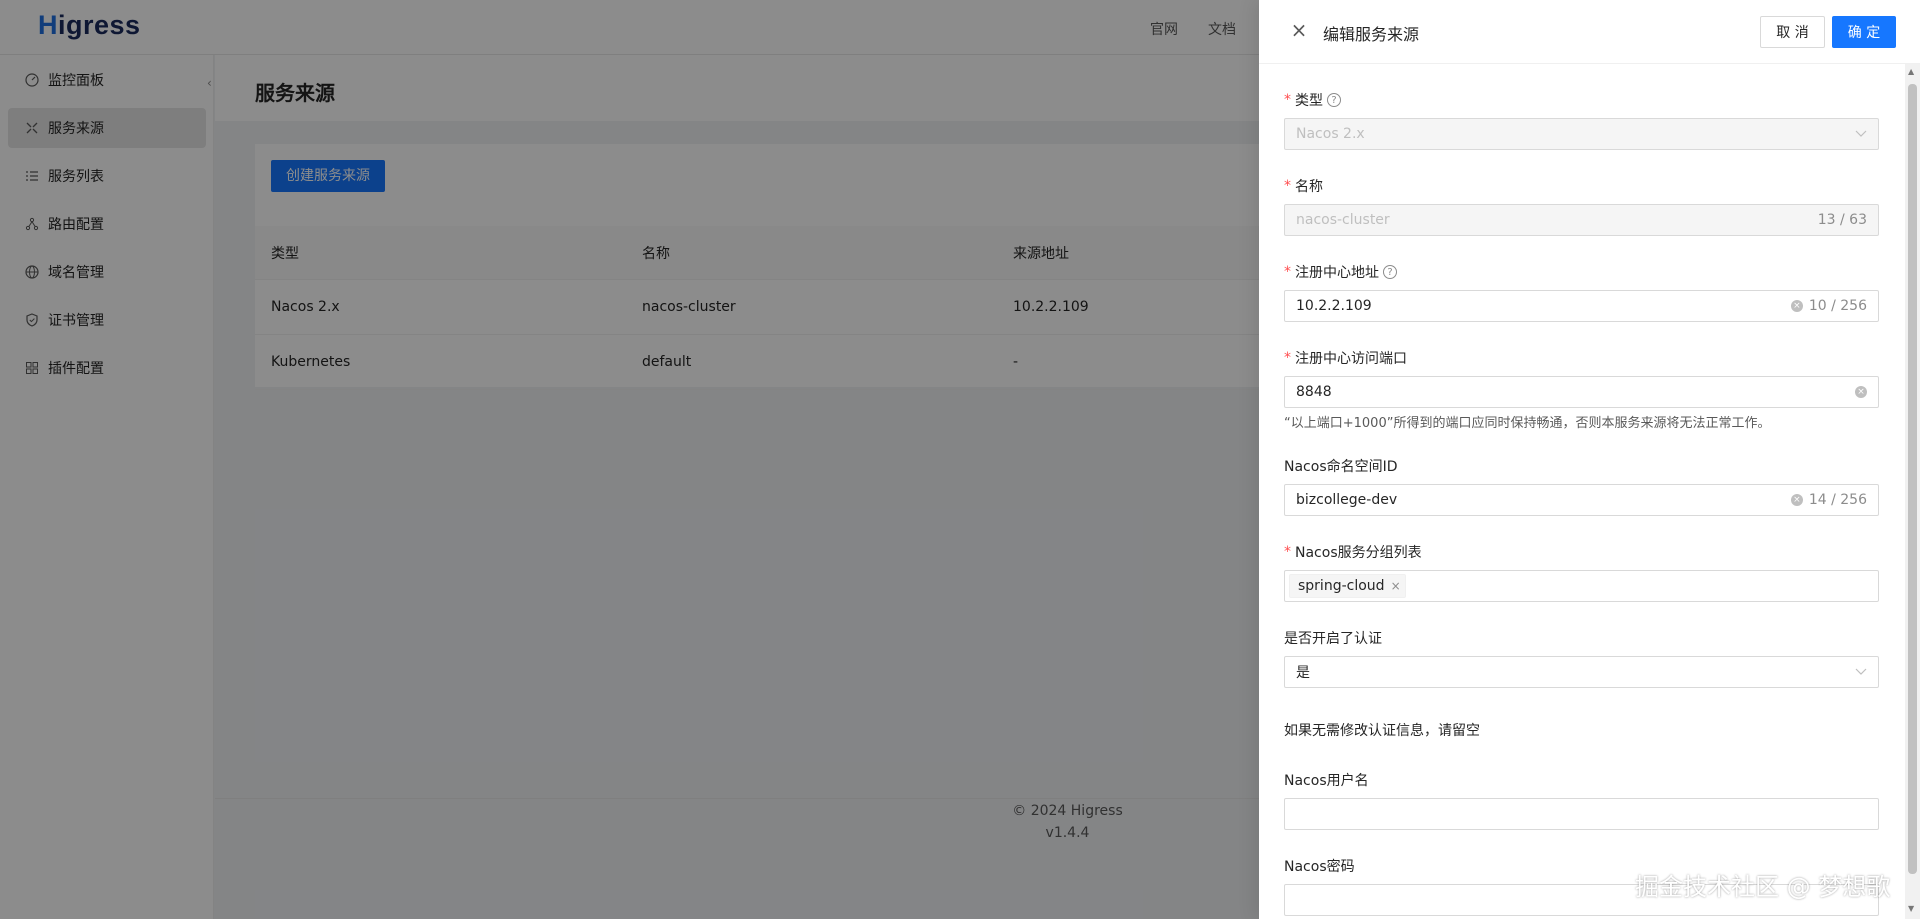 The image size is (1920, 919). I want to click on registry-port-input: 8848 ×, so click(1581, 392).